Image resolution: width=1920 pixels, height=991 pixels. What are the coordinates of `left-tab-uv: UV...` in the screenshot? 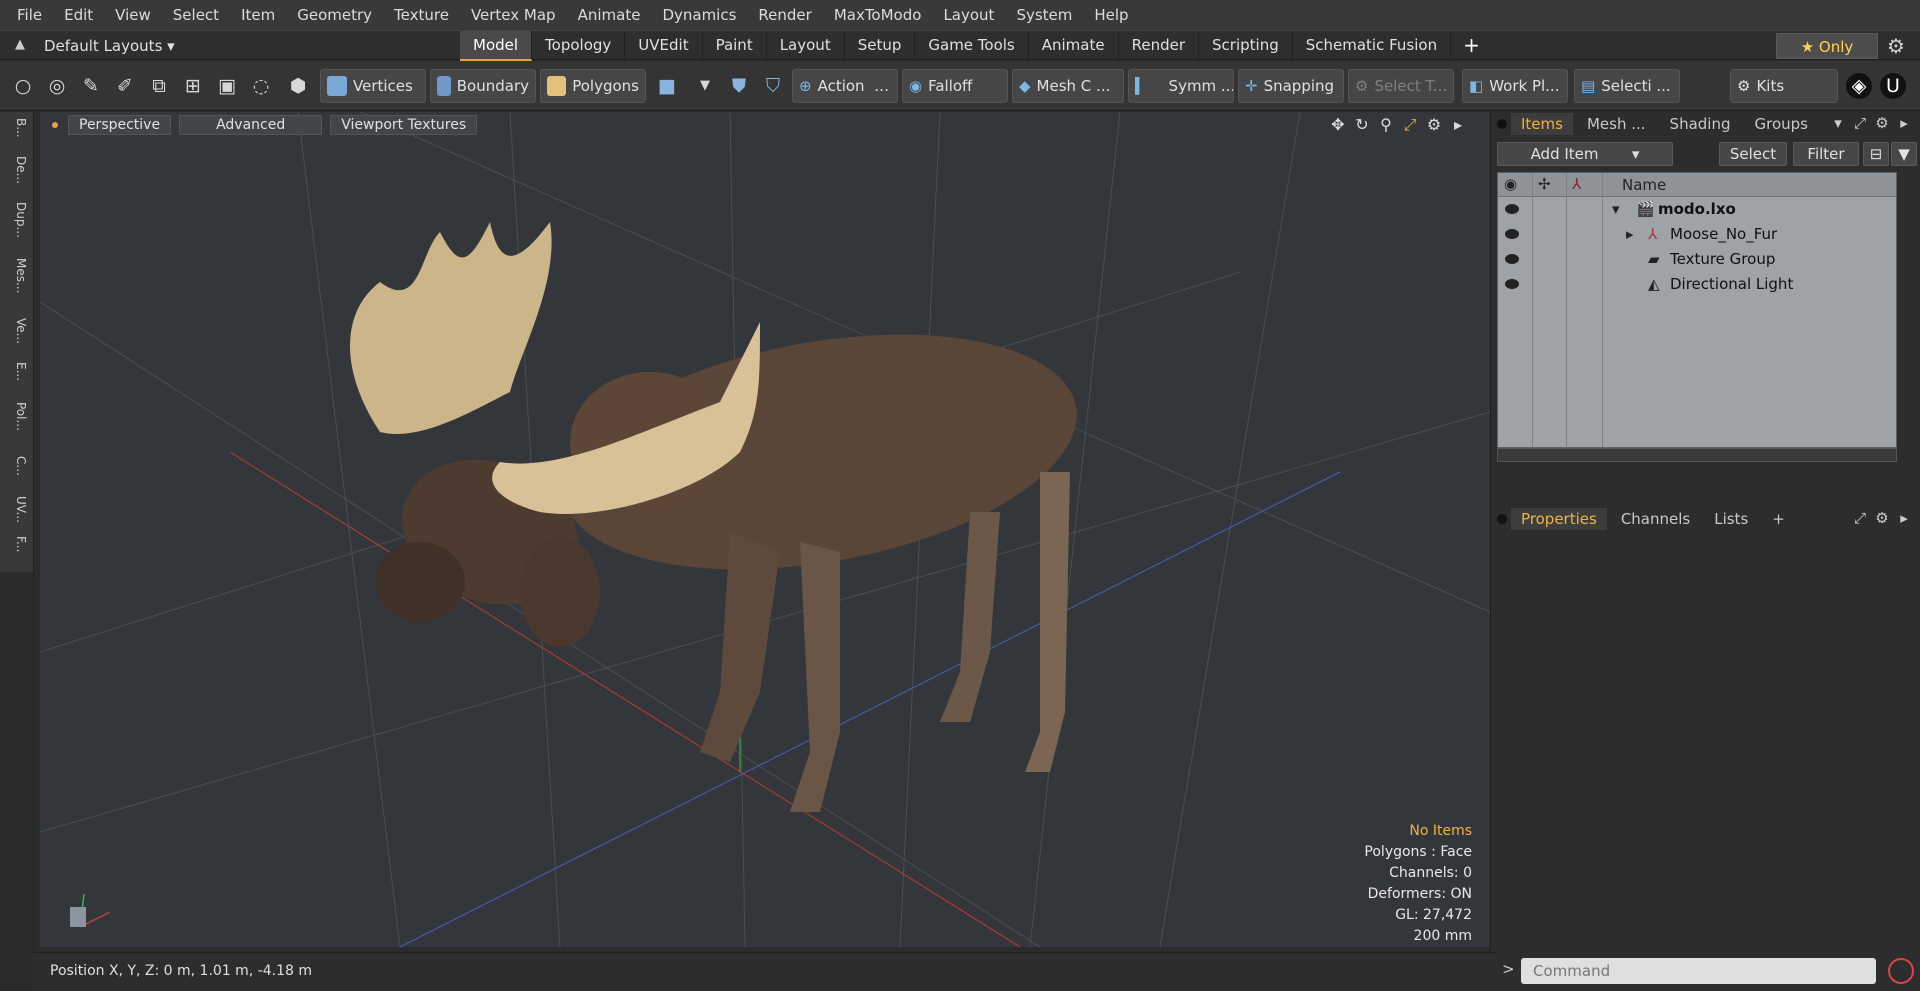 It's located at (17, 509).